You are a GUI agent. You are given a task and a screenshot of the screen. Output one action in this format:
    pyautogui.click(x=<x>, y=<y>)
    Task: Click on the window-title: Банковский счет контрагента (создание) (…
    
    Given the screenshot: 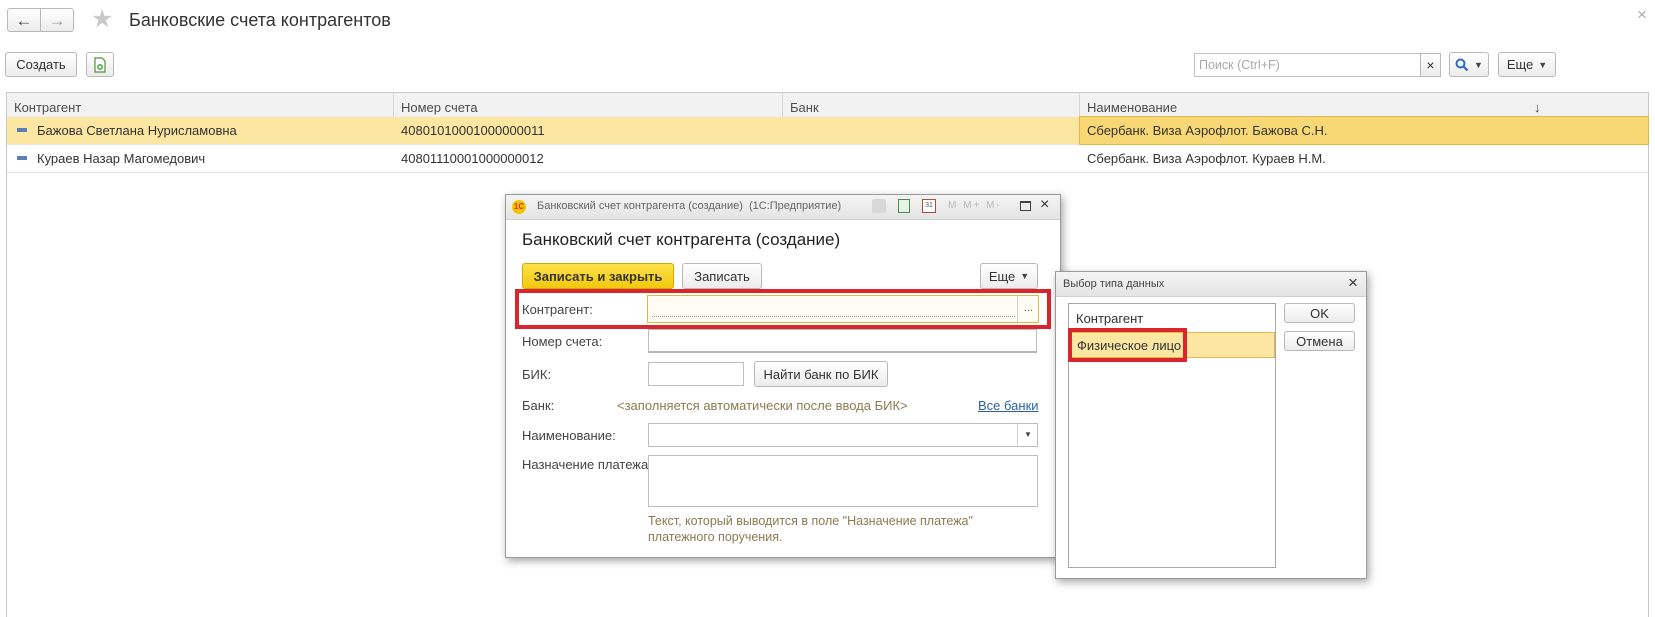 What is the action you would take?
    pyautogui.click(x=689, y=206)
    